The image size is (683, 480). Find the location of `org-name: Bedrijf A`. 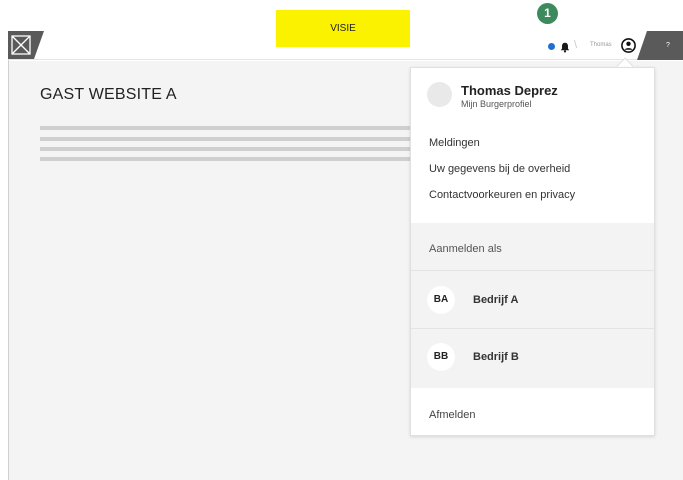

org-name: Bedrijf A is located at coordinates (496, 300).